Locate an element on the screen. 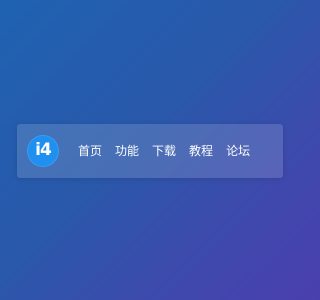 The width and height of the screenshot is (320, 300). logo-icon: i4 is located at coordinates (43, 151).